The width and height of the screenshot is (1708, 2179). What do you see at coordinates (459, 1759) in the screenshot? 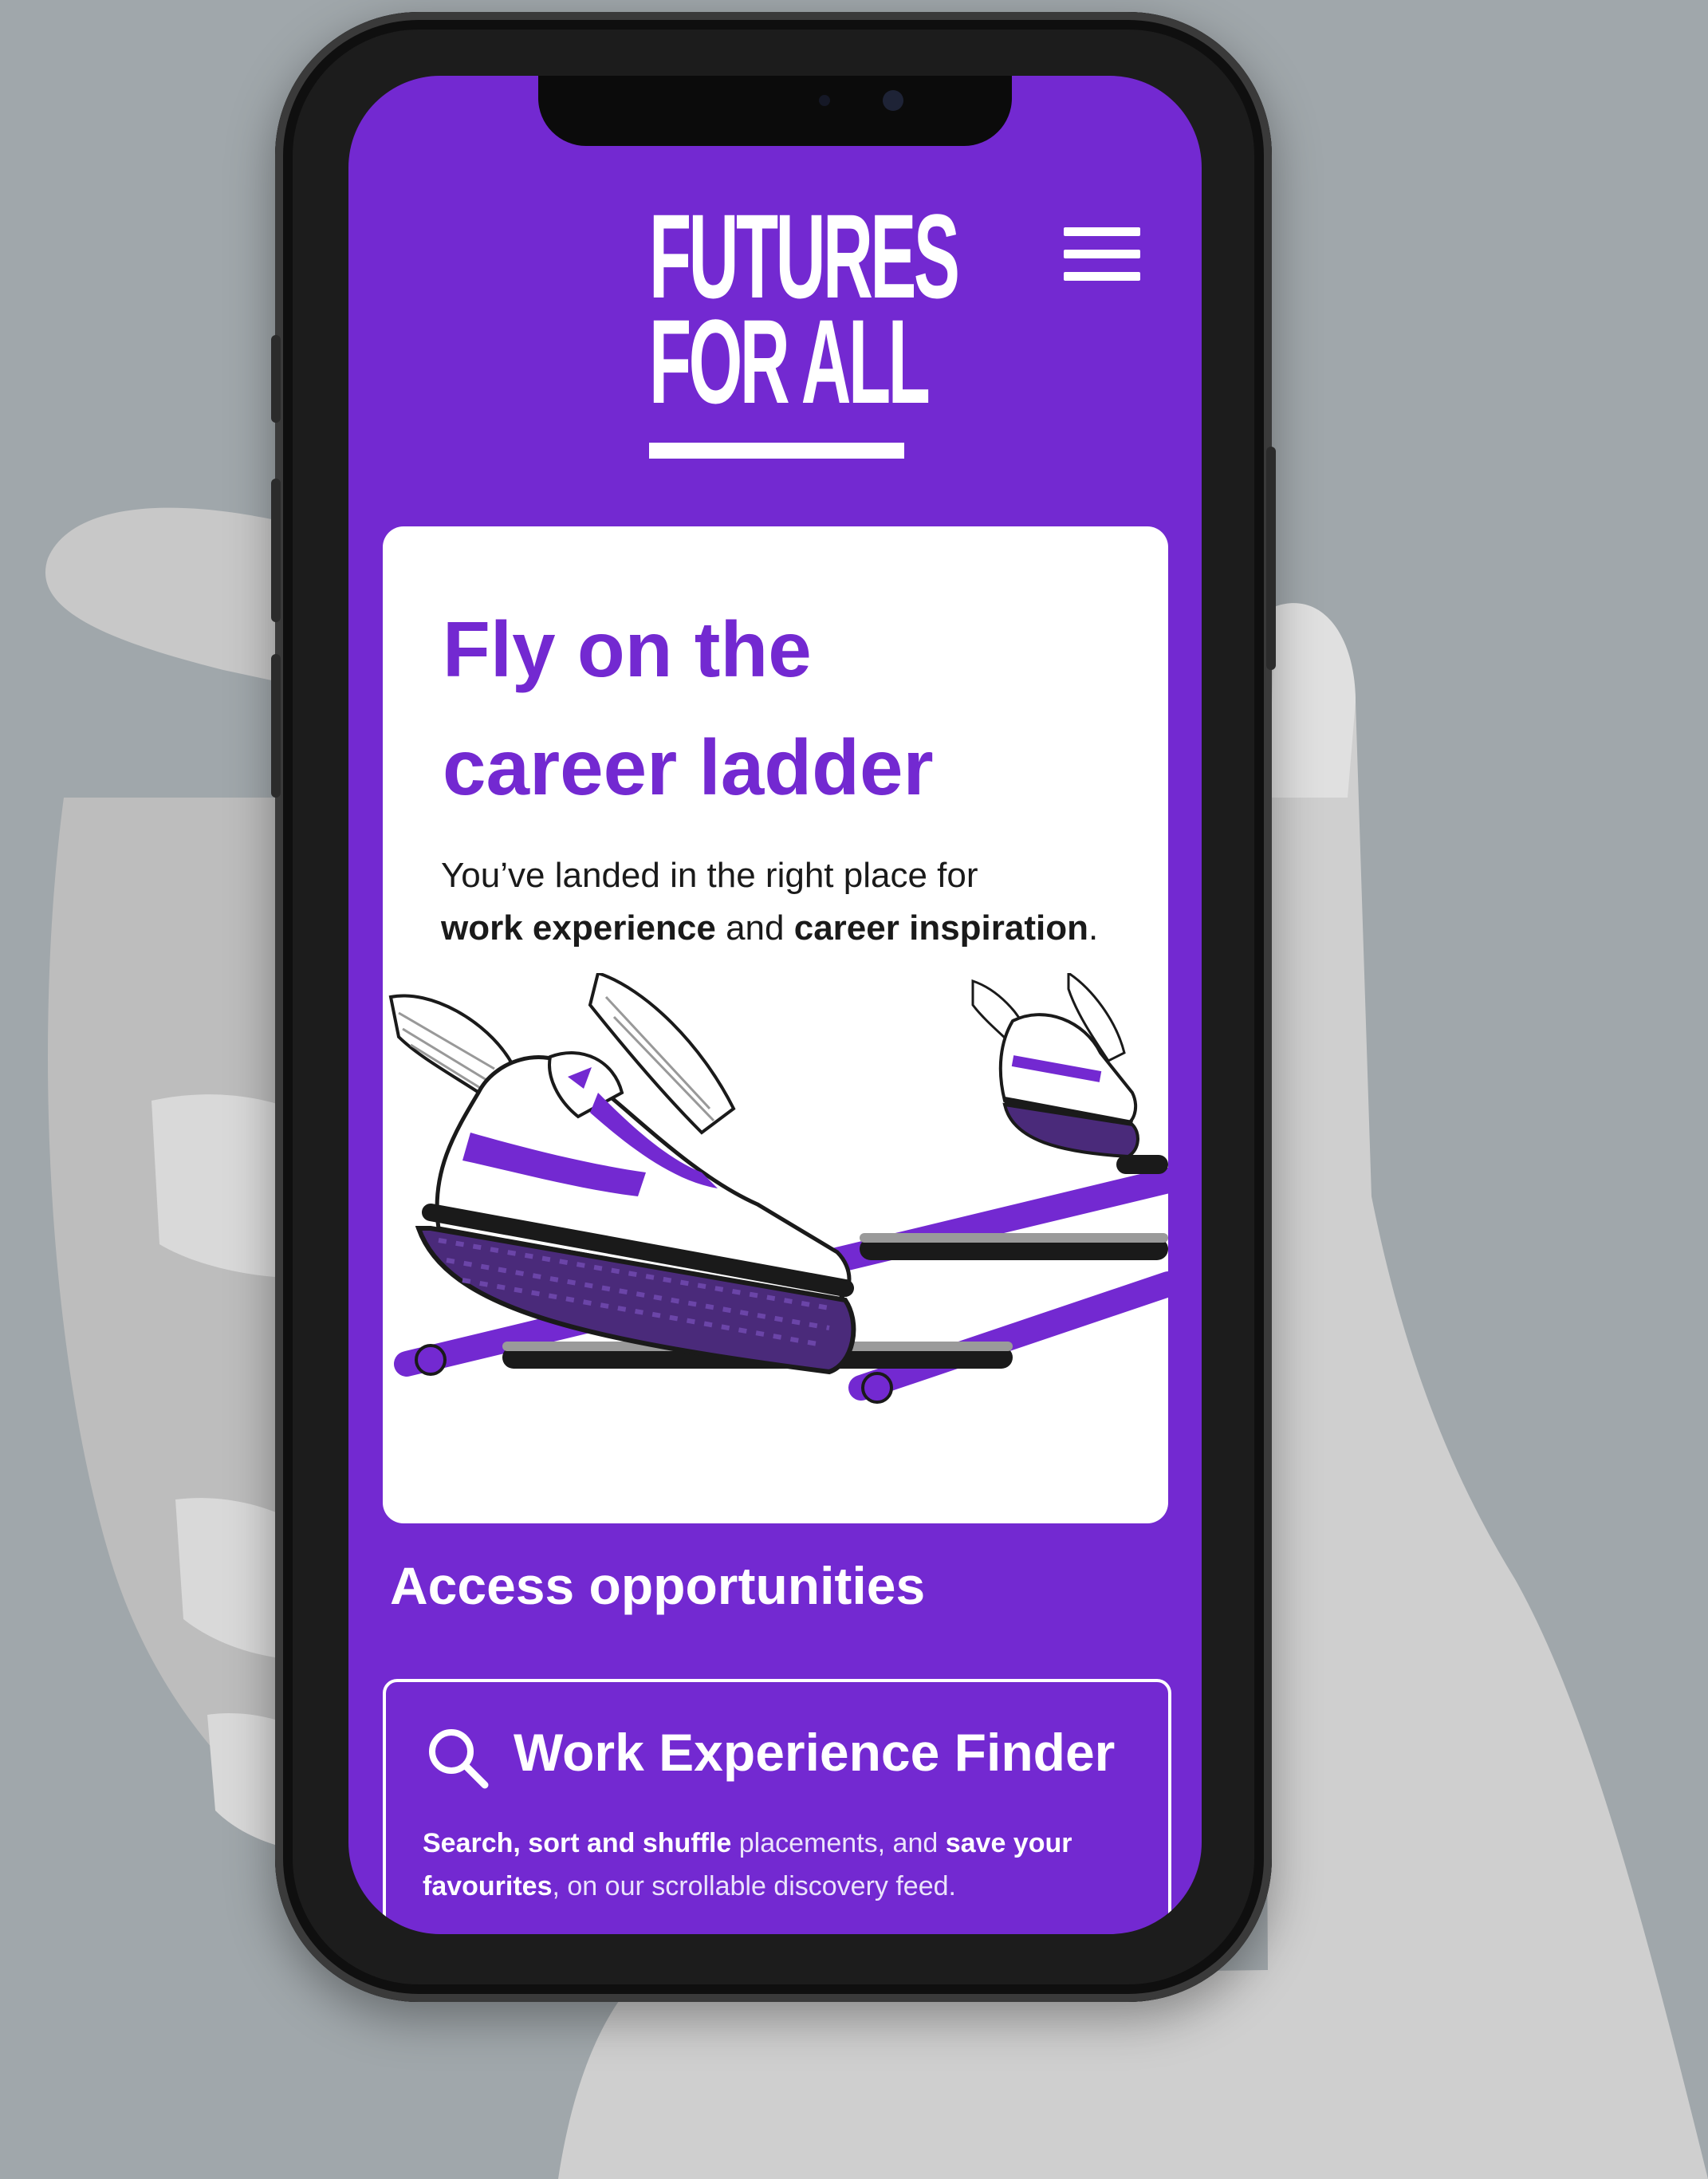
I see `search-icon` at bounding box center [459, 1759].